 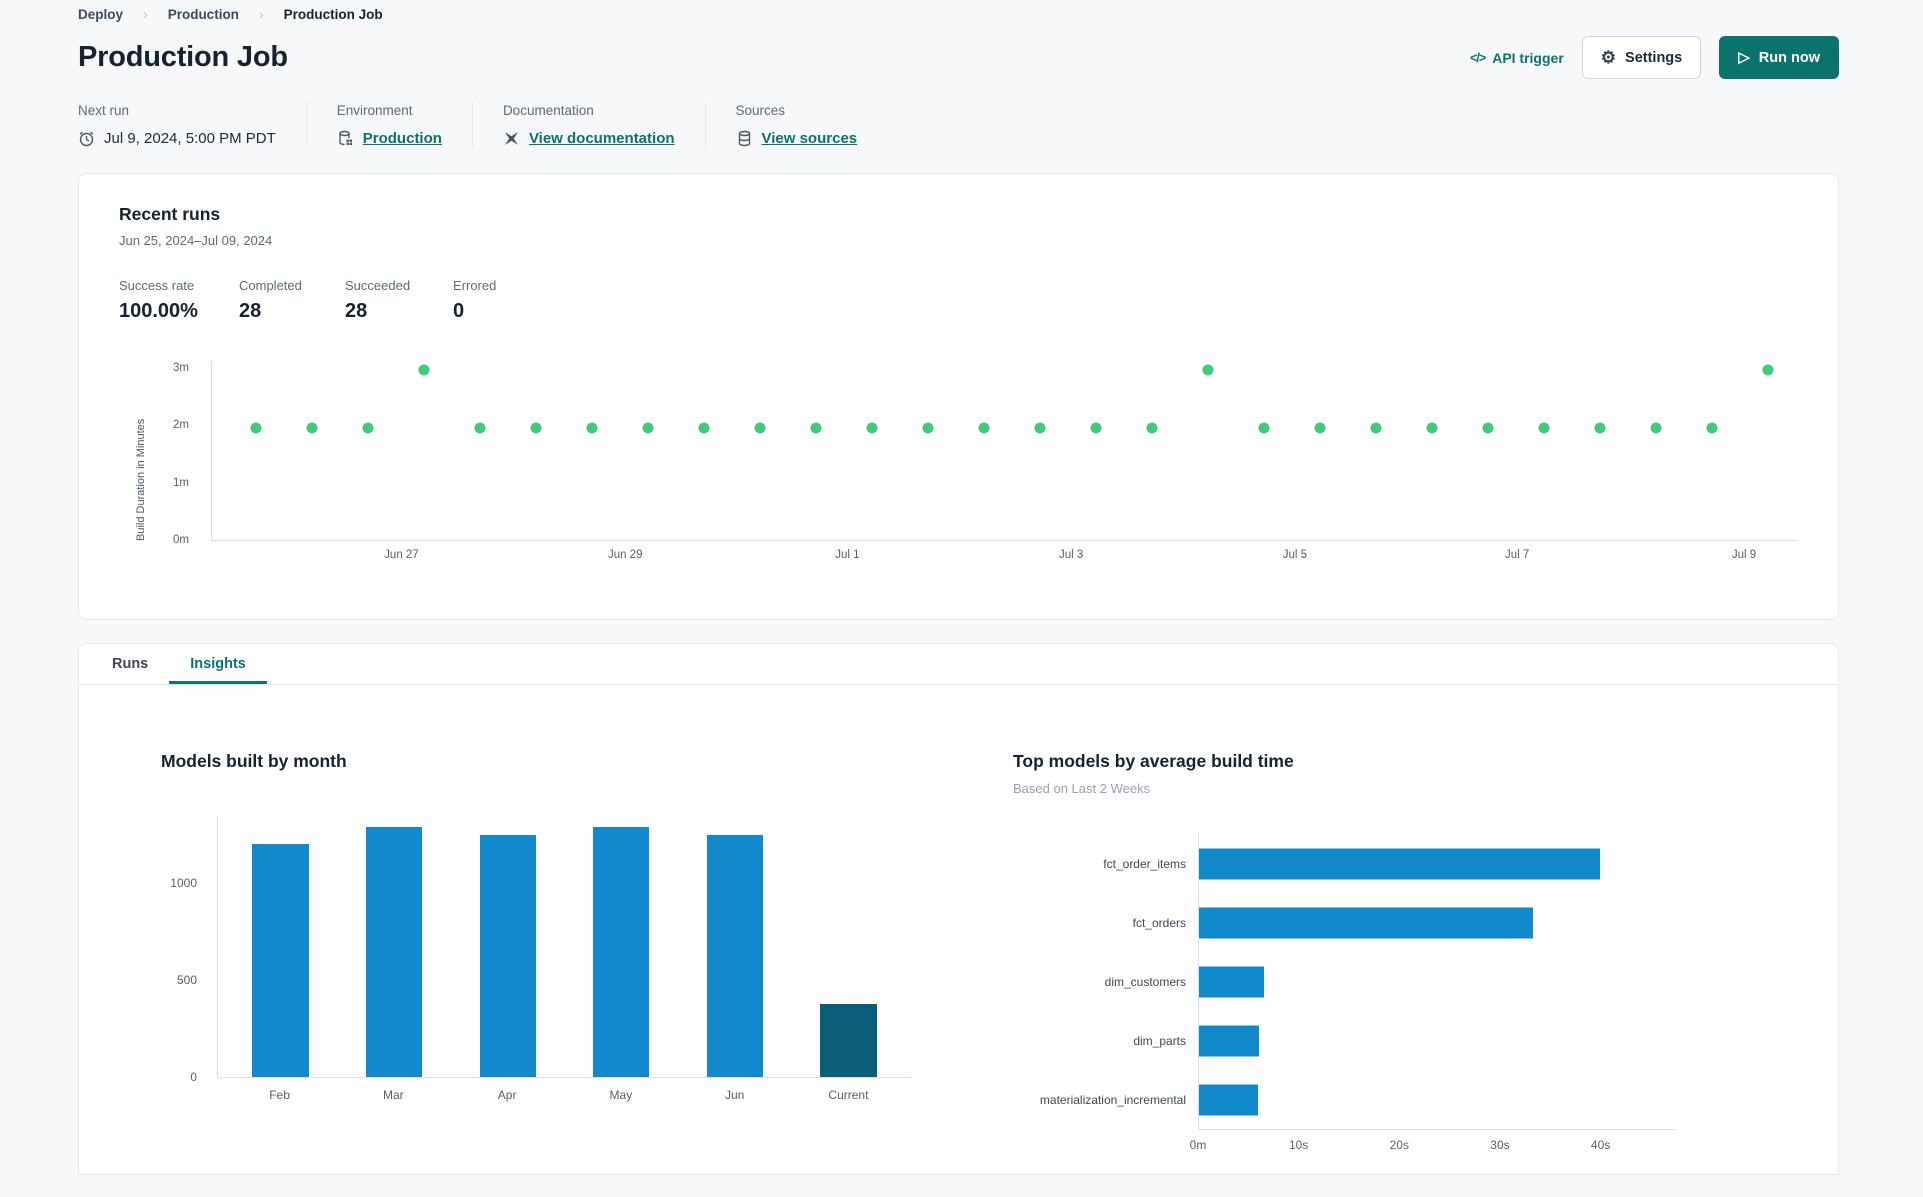 I want to click on bar-x-tick-label: Mar, so click(x=393, y=1095).